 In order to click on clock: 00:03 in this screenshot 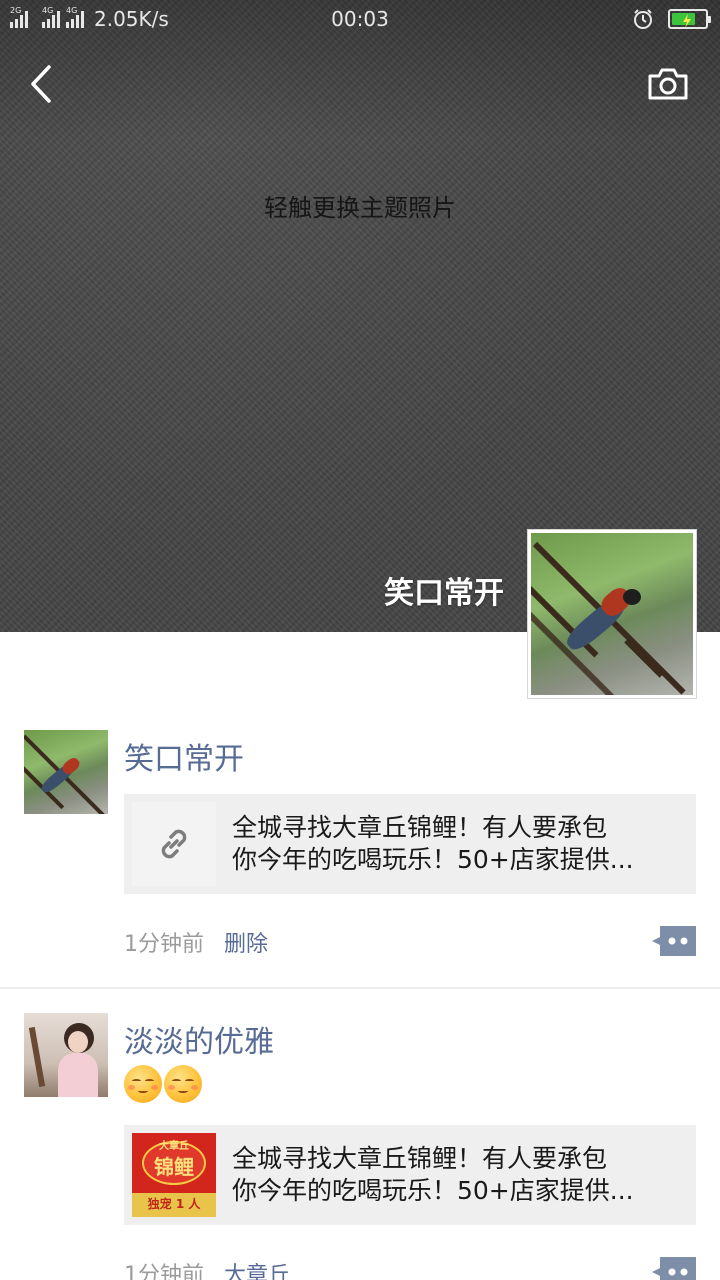, I will do `click(360, 19)`.